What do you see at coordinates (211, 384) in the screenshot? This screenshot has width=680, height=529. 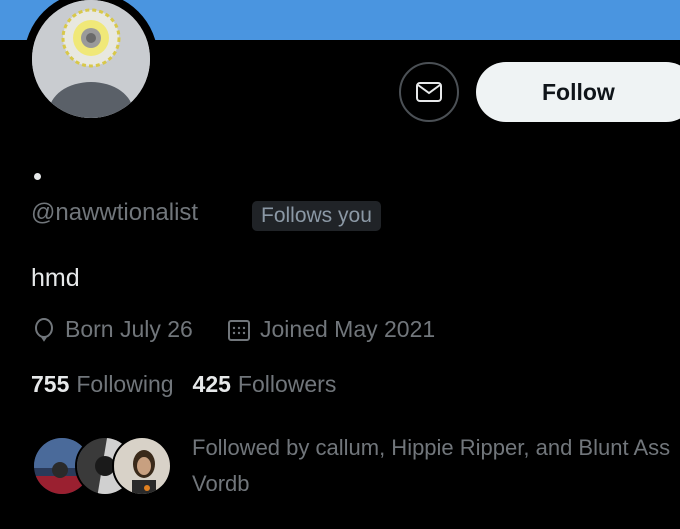 I see `followers-count: 425` at bounding box center [211, 384].